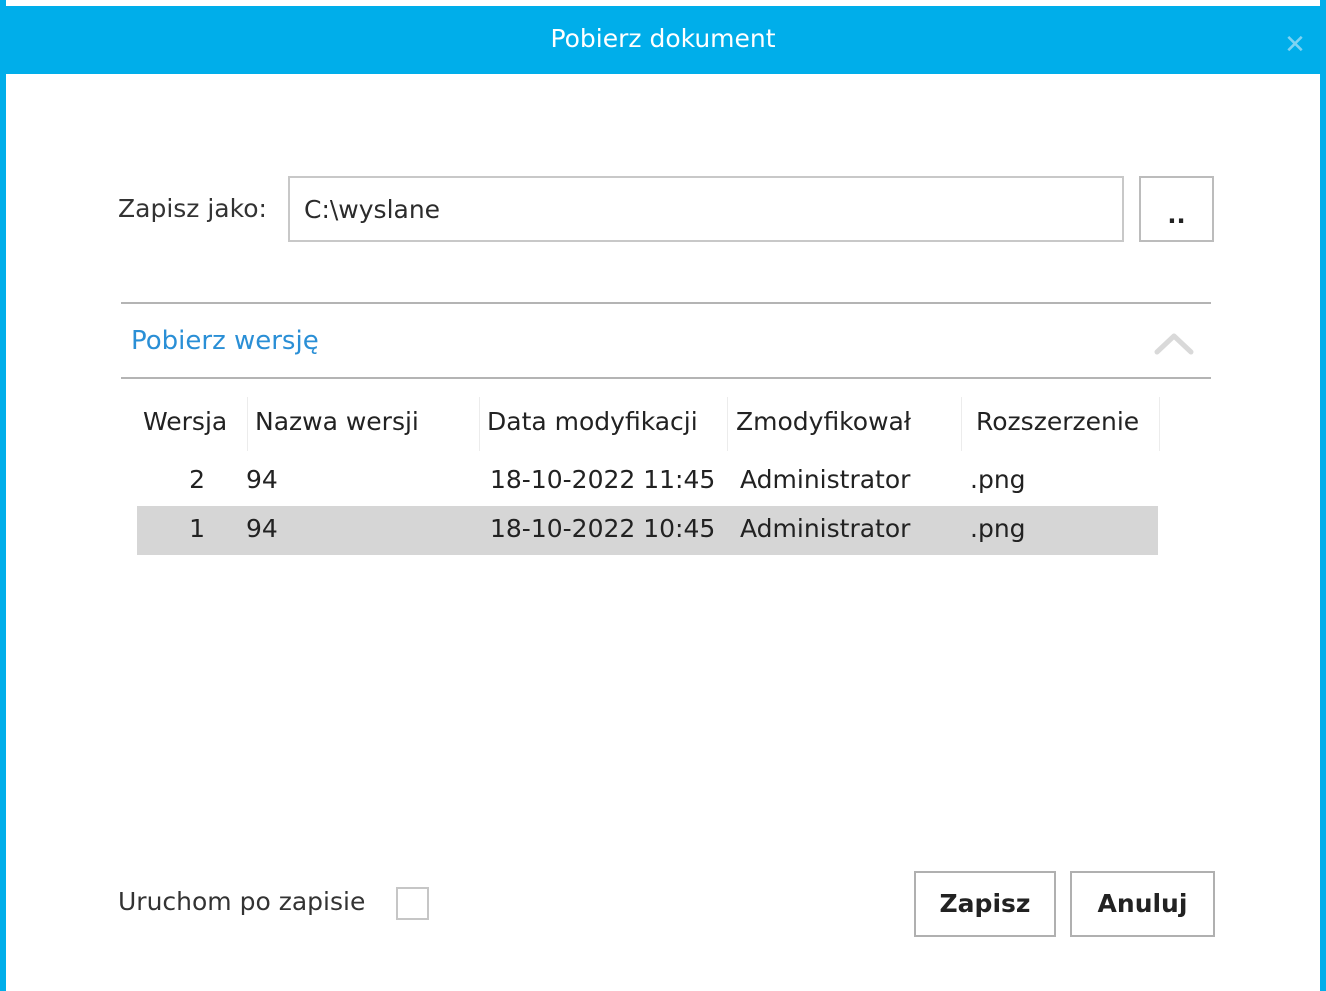 The image size is (1326, 991). What do you see at coordinates (192, 208) in the screenshot?
I see `save-as-label: Zapisz jako:` at bounding box center [192, 208].